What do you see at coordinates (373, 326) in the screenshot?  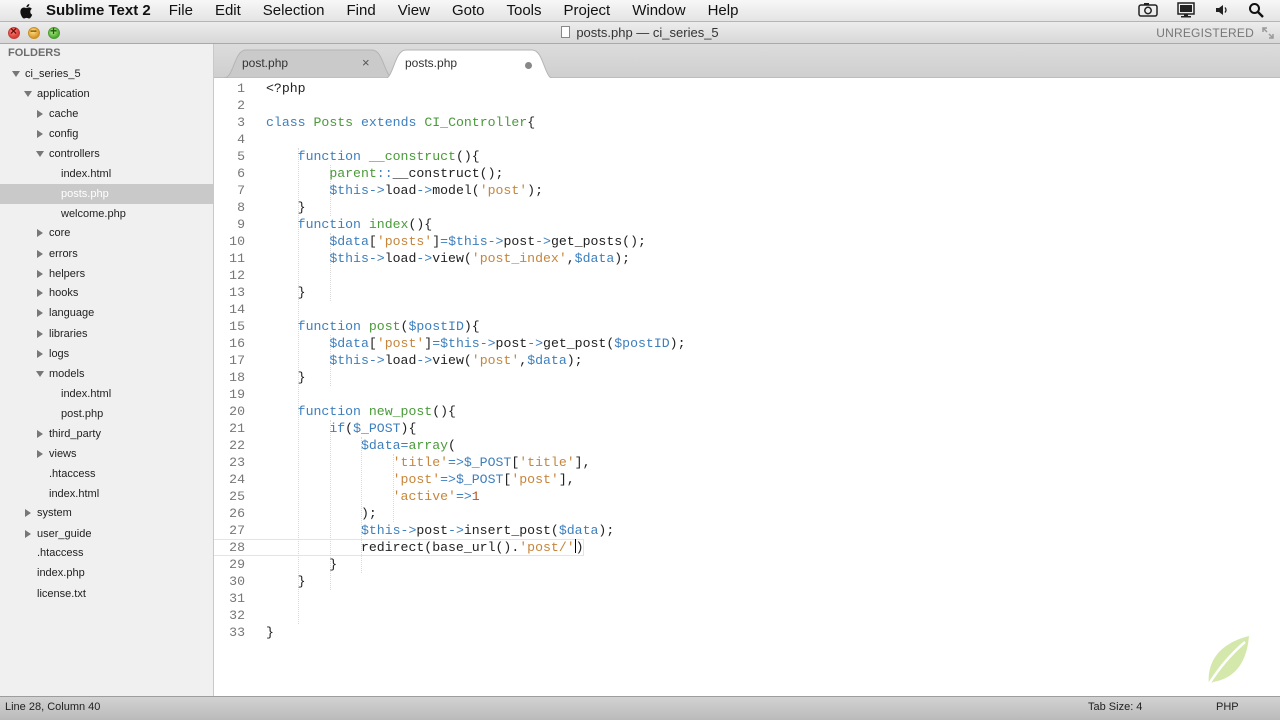 I see `code-line: function post($postID){` at bounding box center [373, 326].